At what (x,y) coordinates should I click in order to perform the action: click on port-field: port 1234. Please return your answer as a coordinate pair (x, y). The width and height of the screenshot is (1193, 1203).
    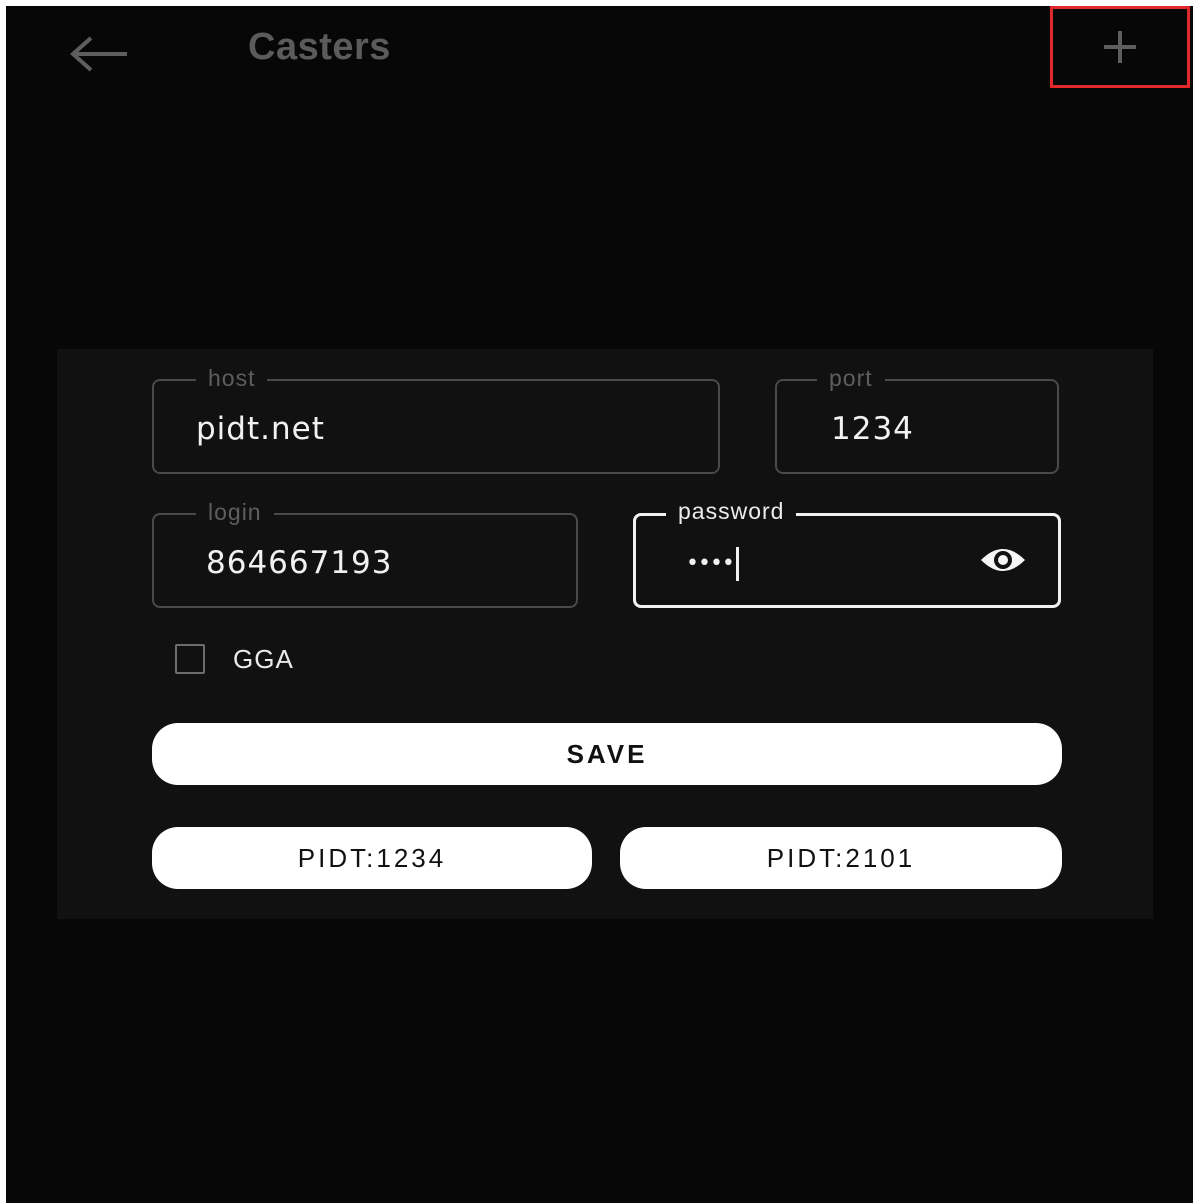
    Looking at the image, I should click on (917, 419).